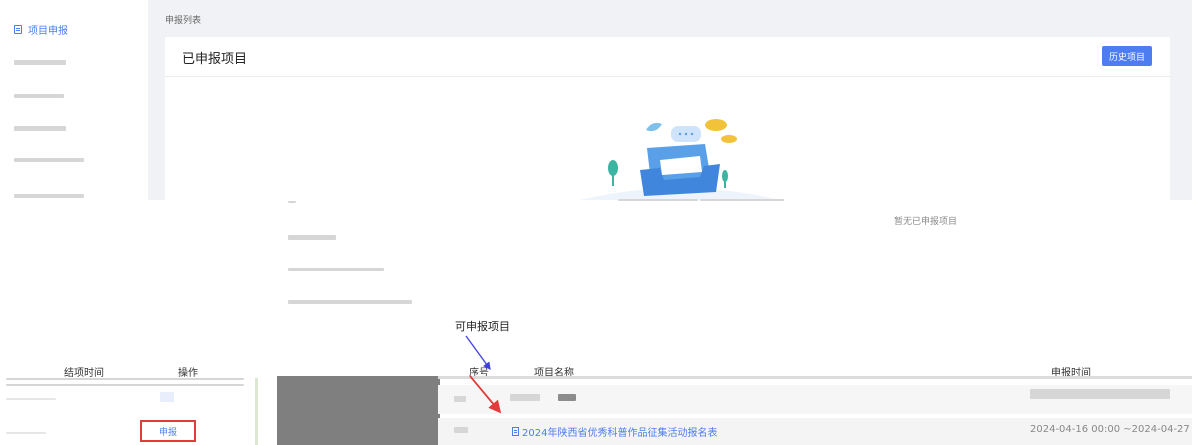 The height and width of the screenshot is (445, 1192). I want to click on breadcrumb: 申报列表, so click(183, 21).